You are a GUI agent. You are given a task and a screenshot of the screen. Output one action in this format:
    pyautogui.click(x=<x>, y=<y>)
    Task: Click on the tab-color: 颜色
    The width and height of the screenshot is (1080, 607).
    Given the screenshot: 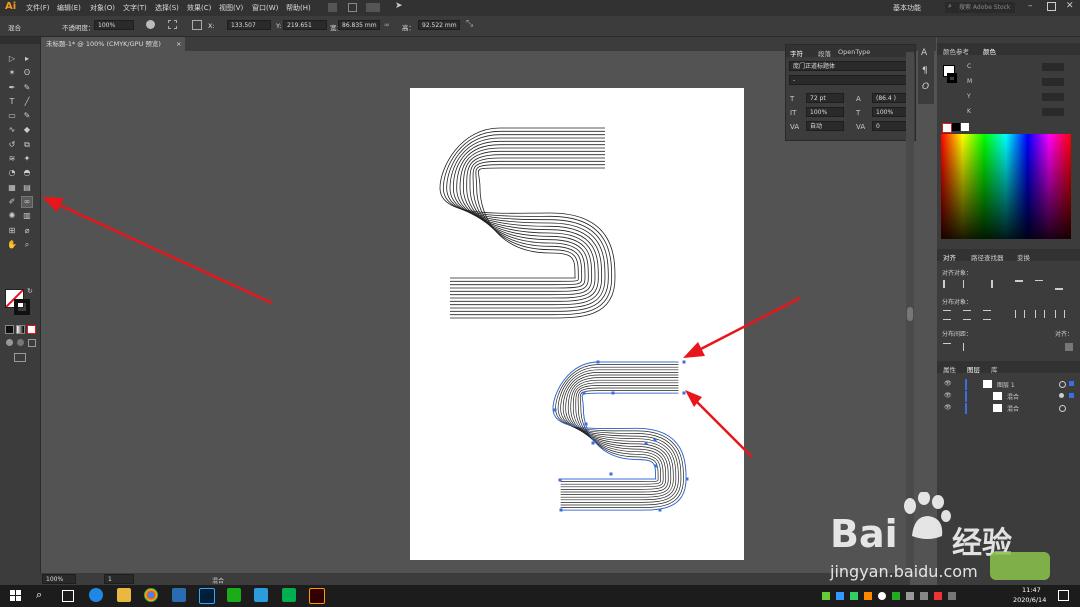 What is the action you would take?
    pyautogui.click(x=989, y=51)
    